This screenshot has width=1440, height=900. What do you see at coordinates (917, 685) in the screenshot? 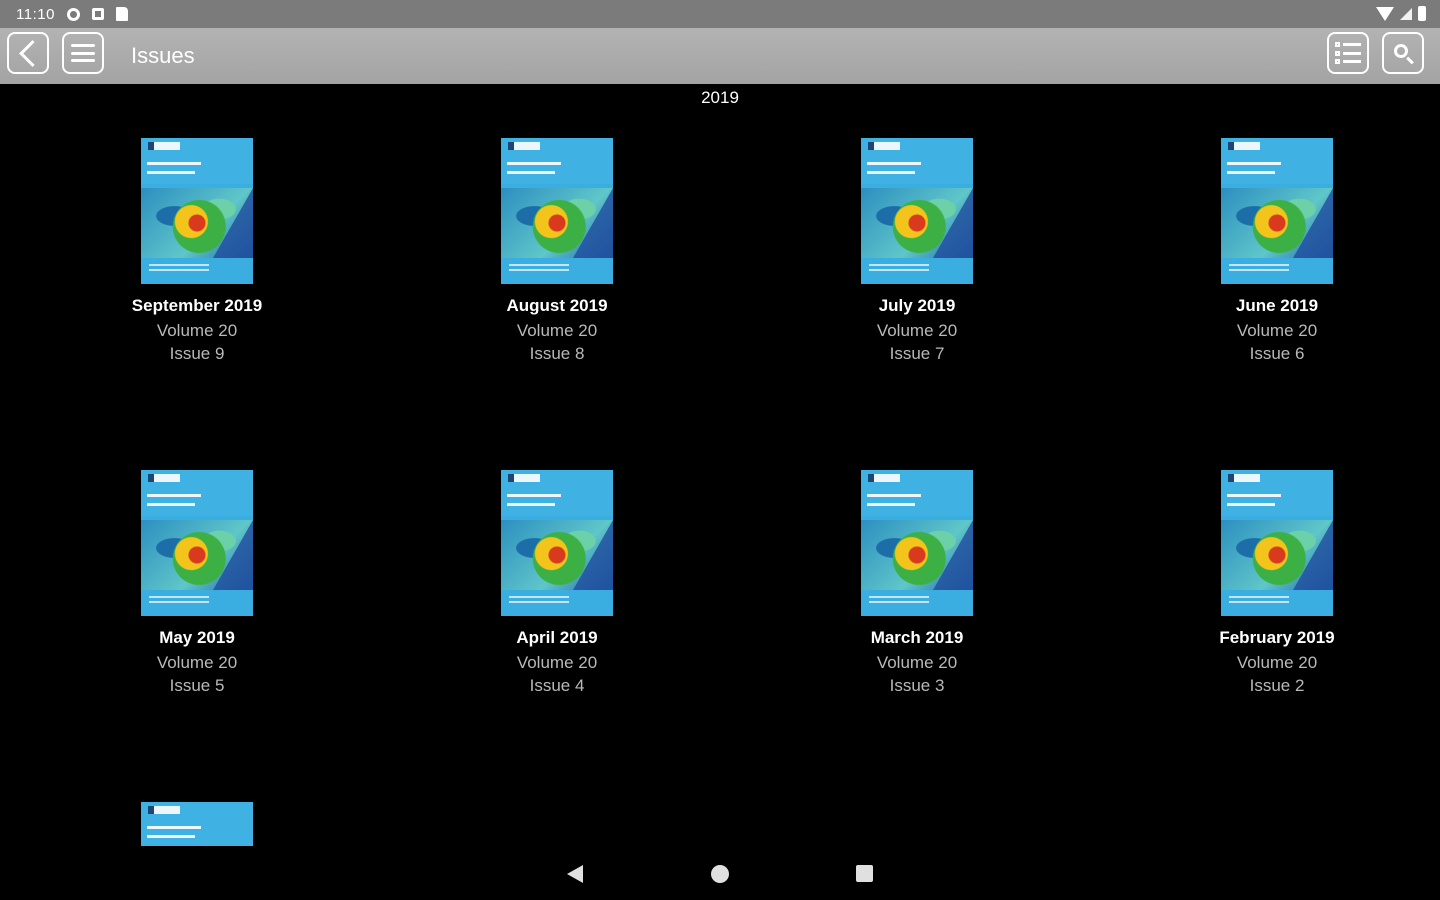
I see `issue-number: Issue 3` at bounding box center [917, 685].